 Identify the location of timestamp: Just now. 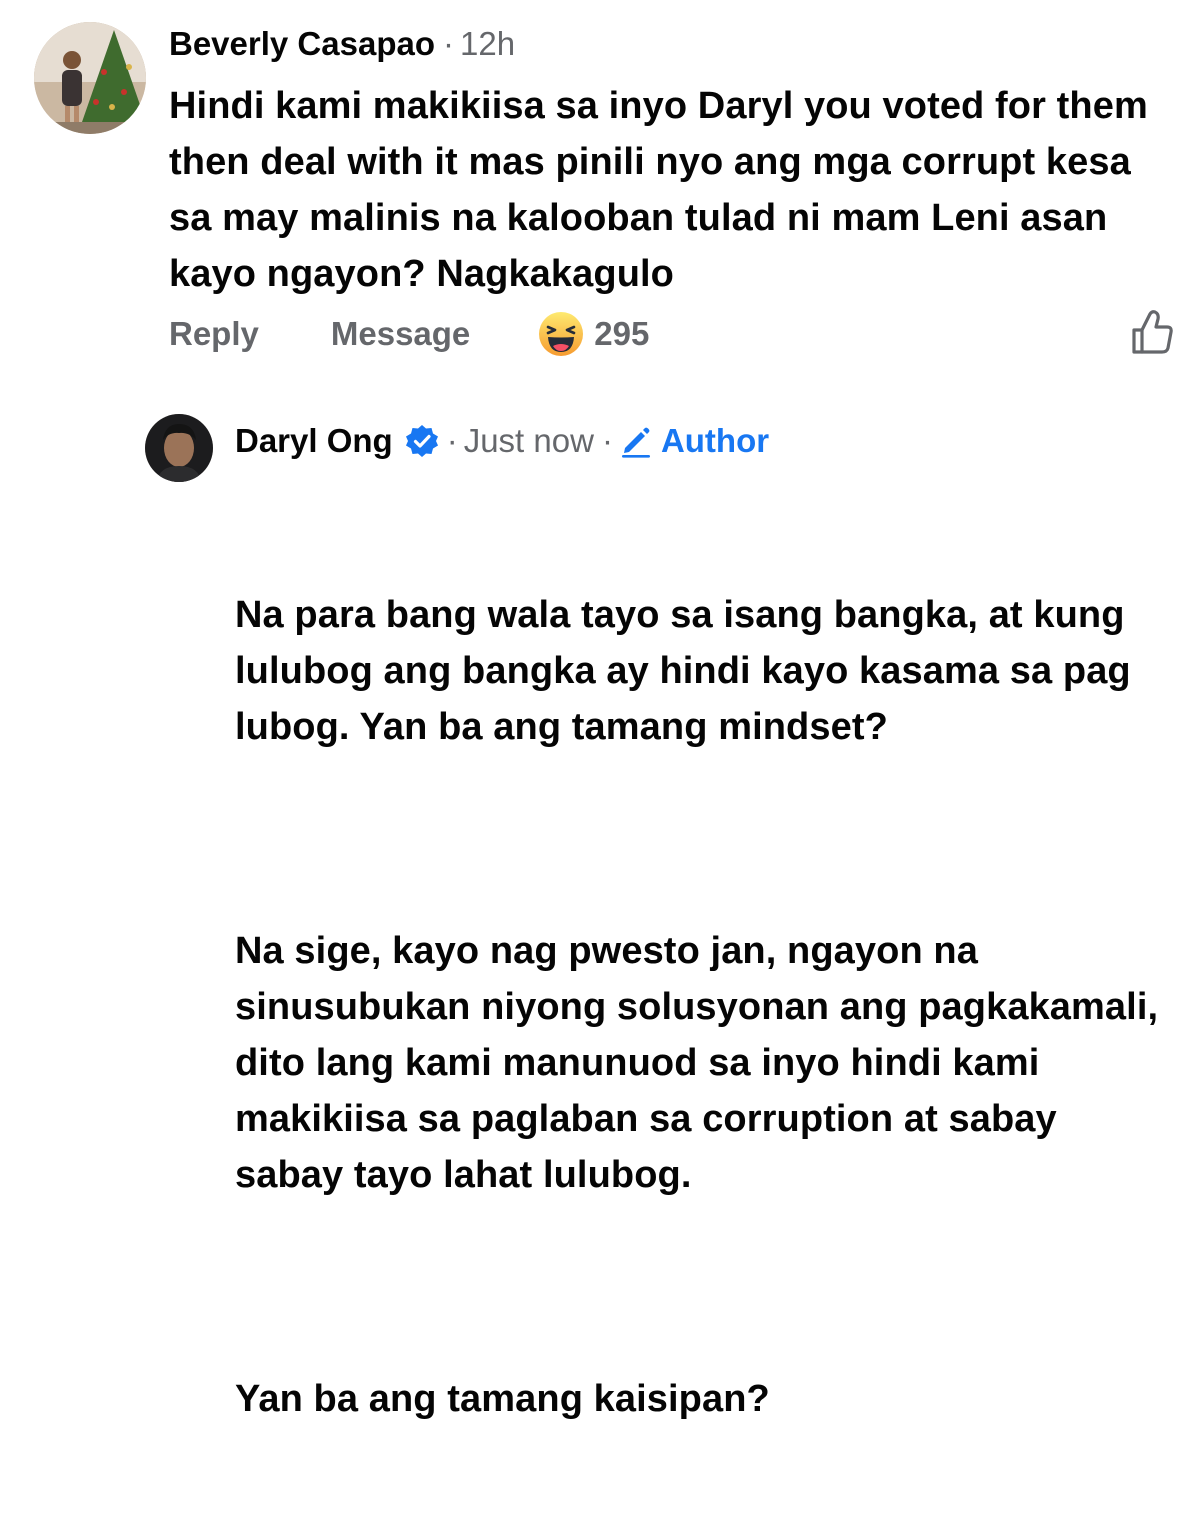
(529, 441).